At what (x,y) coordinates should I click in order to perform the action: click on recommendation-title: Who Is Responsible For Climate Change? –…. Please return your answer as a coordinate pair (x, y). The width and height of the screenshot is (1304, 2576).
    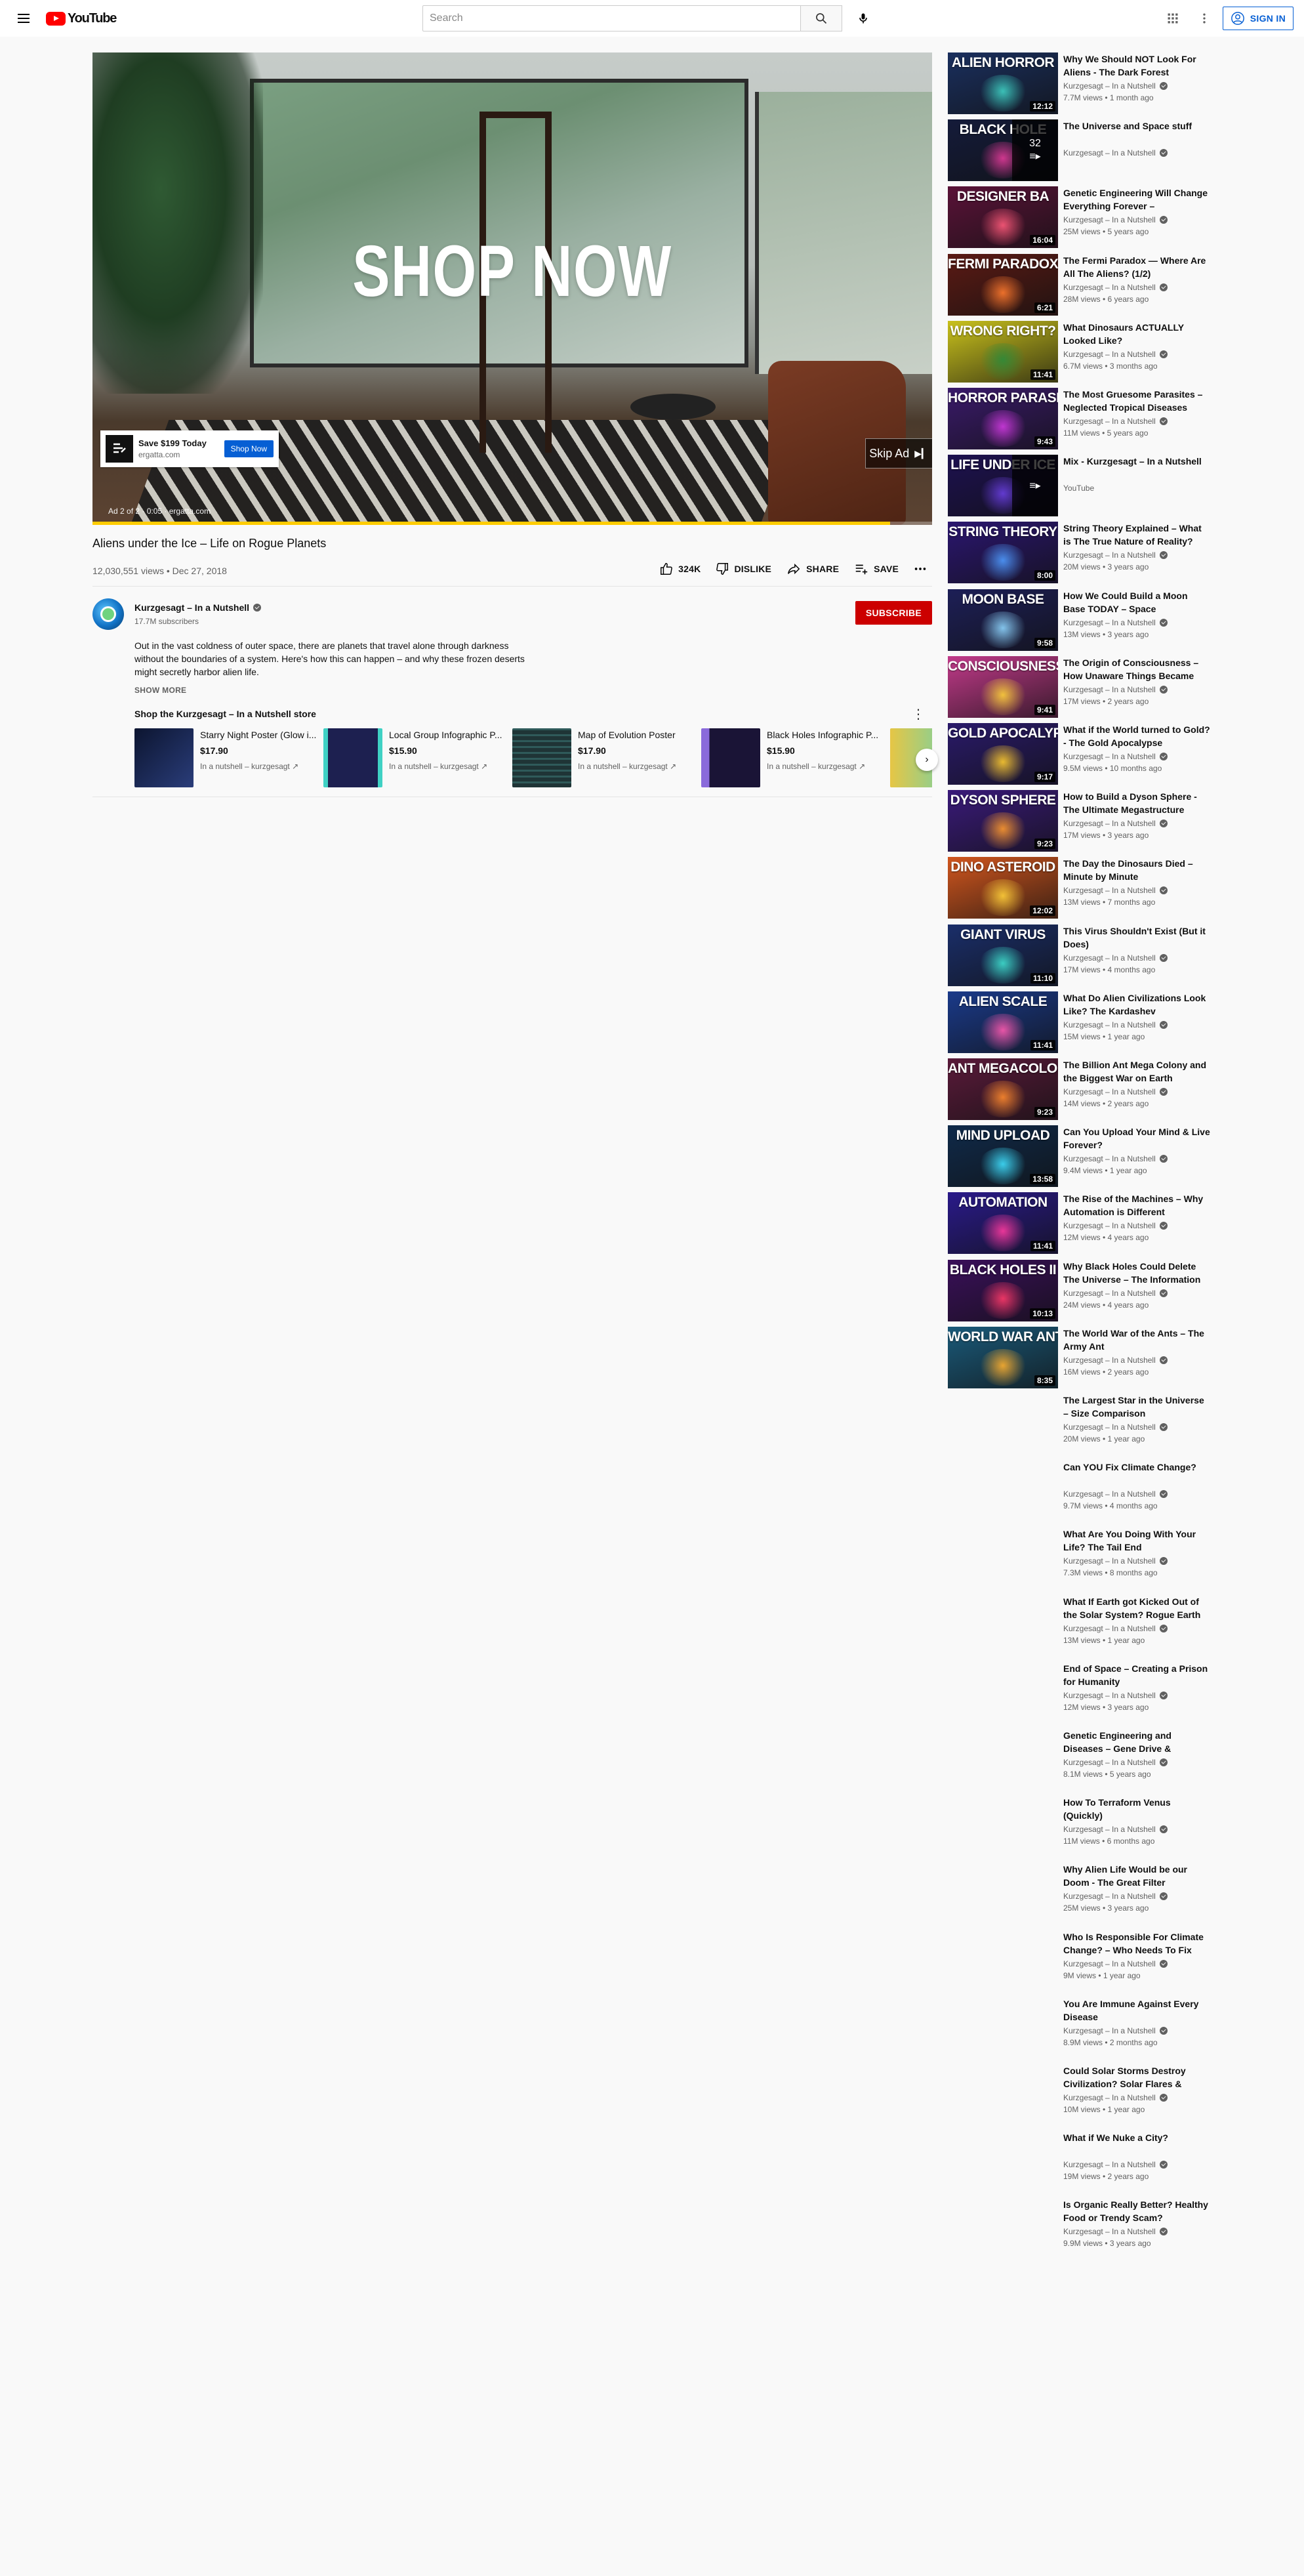
    Looking at the image, I should click on (1136, 1943).